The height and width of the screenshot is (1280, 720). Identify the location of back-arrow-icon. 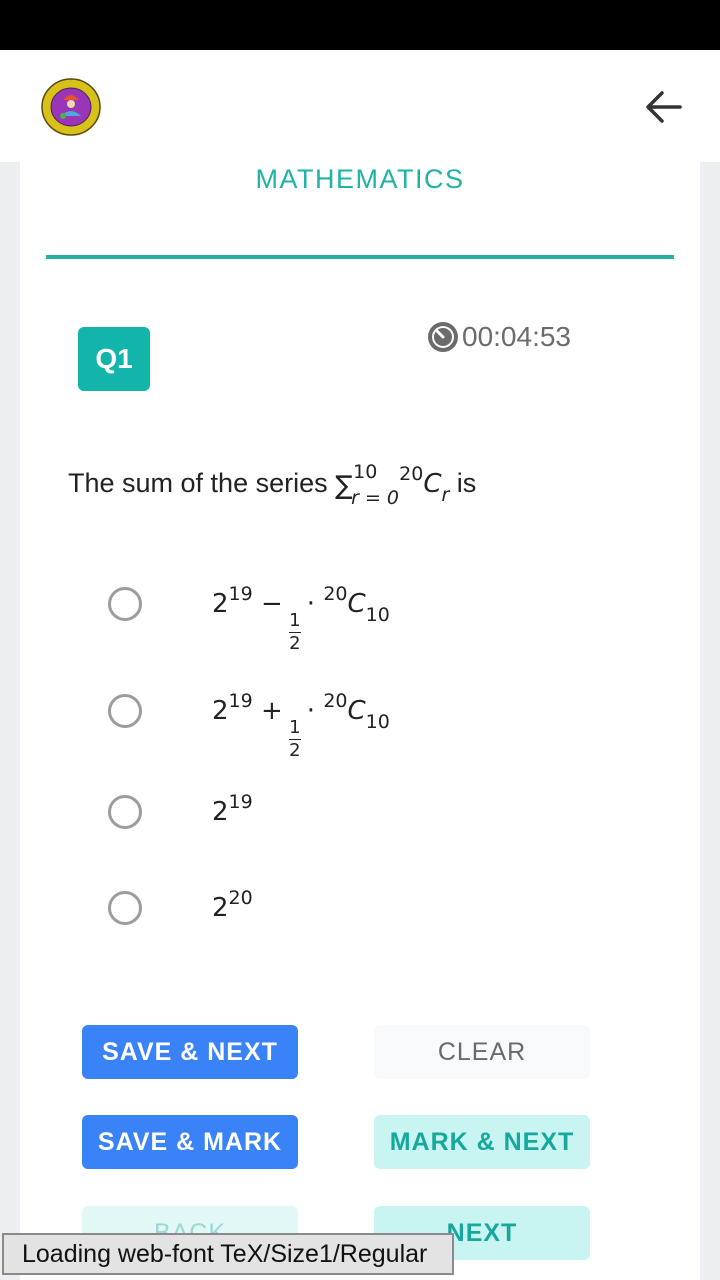
(663, 107).